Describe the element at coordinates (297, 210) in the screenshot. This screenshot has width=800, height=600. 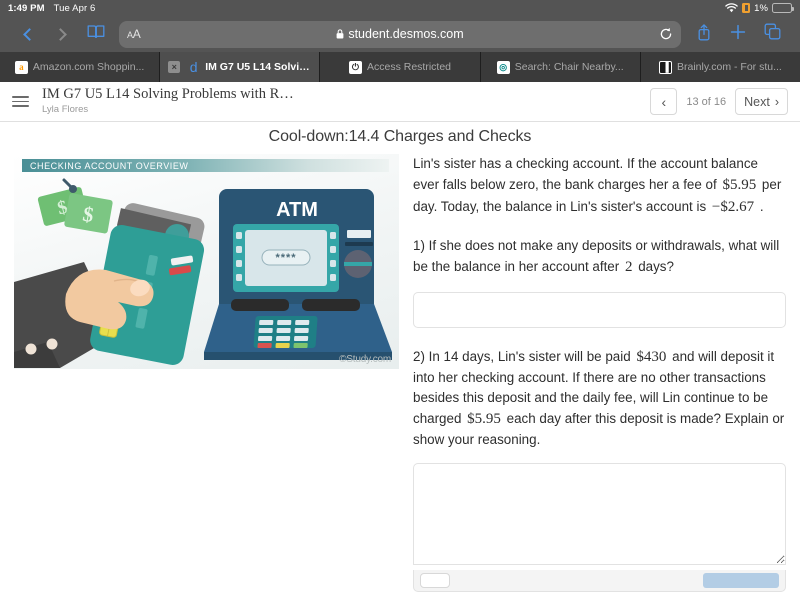
I see `atm-label: ATM` at that location.